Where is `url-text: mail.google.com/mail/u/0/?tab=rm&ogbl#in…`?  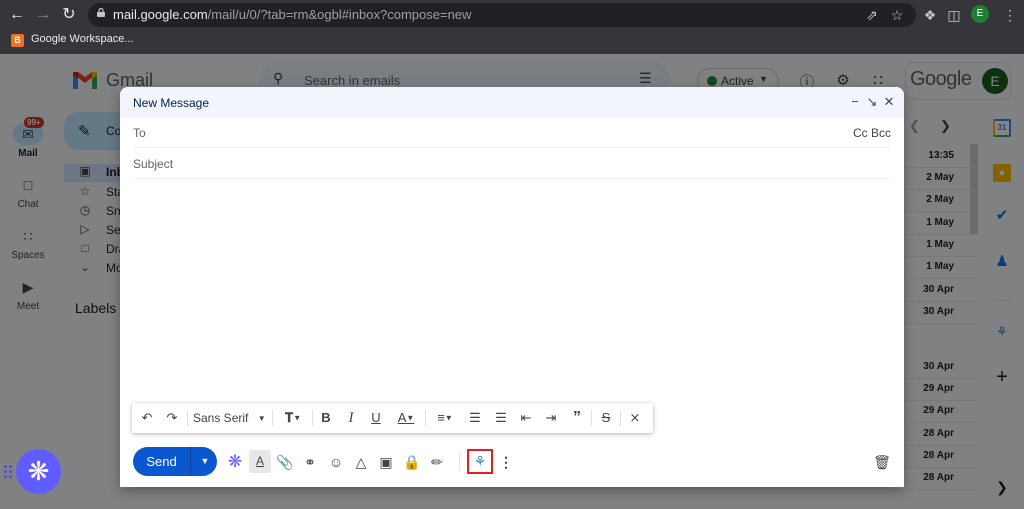 url-text: mail.google.com/mail/u/0/?tab=rm&ogbl#in… is located at coordinates (292, 14).